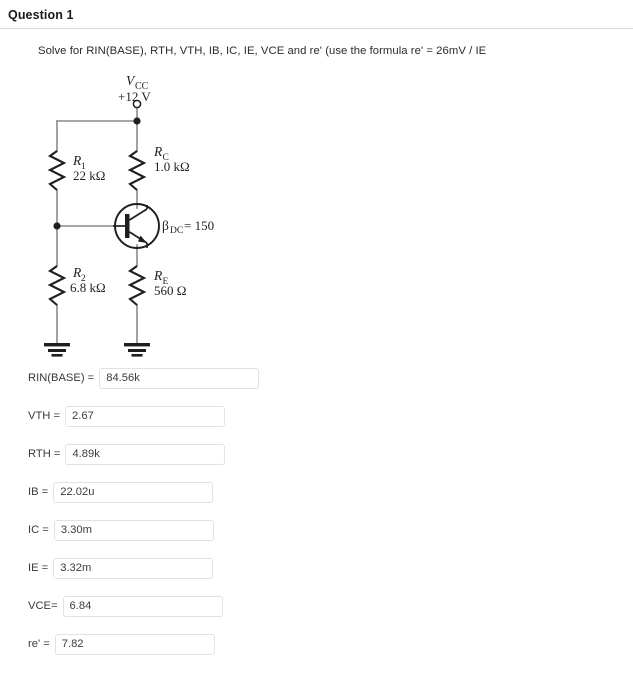  Describe the element at coordinates (39, 644) in the screenshot. I see `label-re: re' =` at that location.